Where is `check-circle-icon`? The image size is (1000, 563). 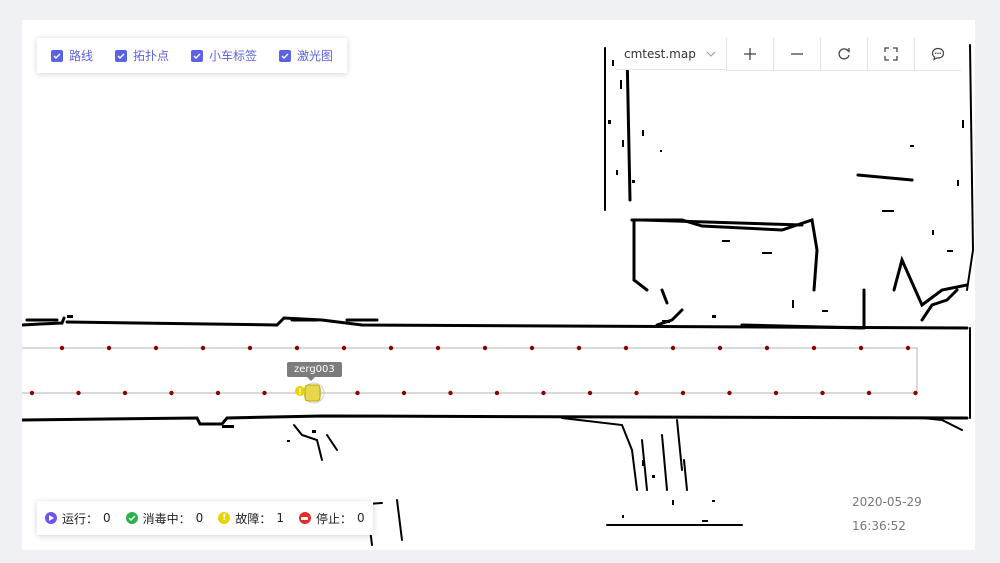
check-circle-icon is located at coordinates (131, 518).